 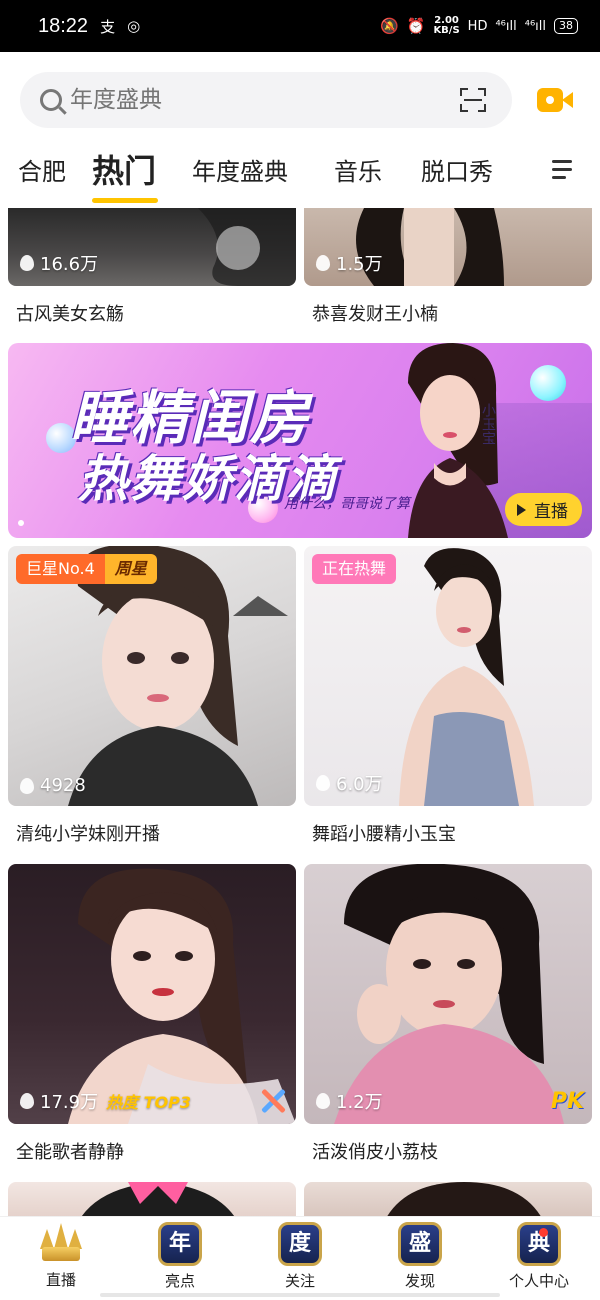 What do you see at coordinates (347, 504) in the screenshot?
I see `banner-tagline: 用什么，哥哥说了算` at bounding box center [347, 504].